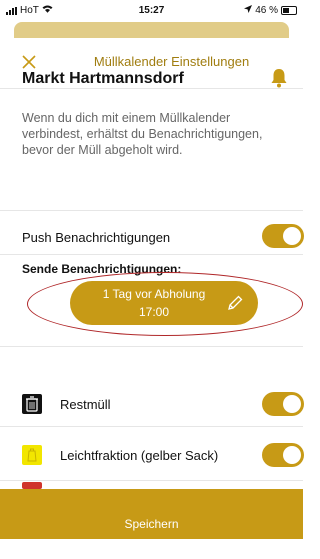 The width and height of the screenshot is (320, 559). Describe the element at coordinates (266, 10) in the screenshot. I see `battery-percent: 46 %` at that location.